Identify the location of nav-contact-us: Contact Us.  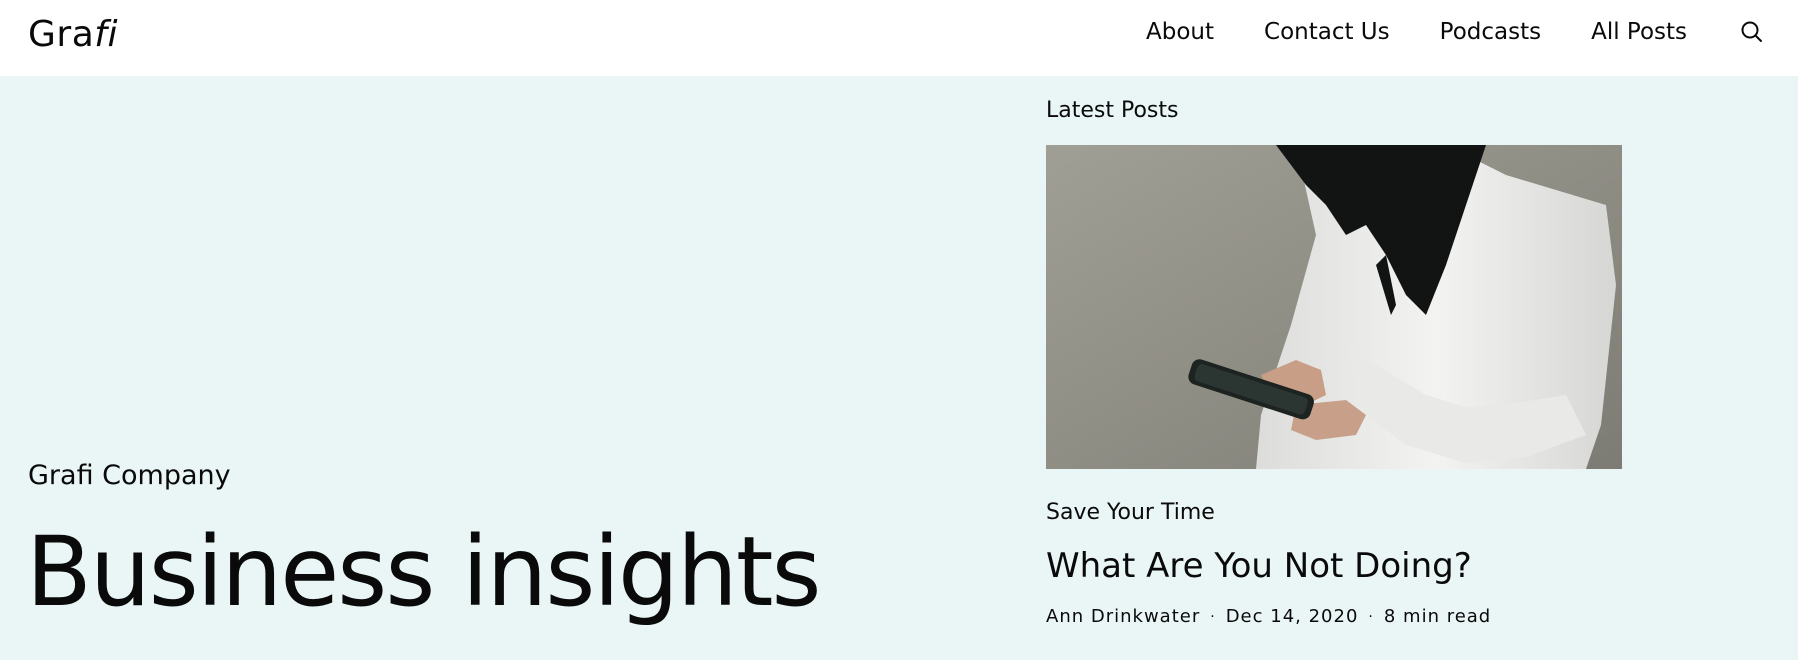
(1327, 32).